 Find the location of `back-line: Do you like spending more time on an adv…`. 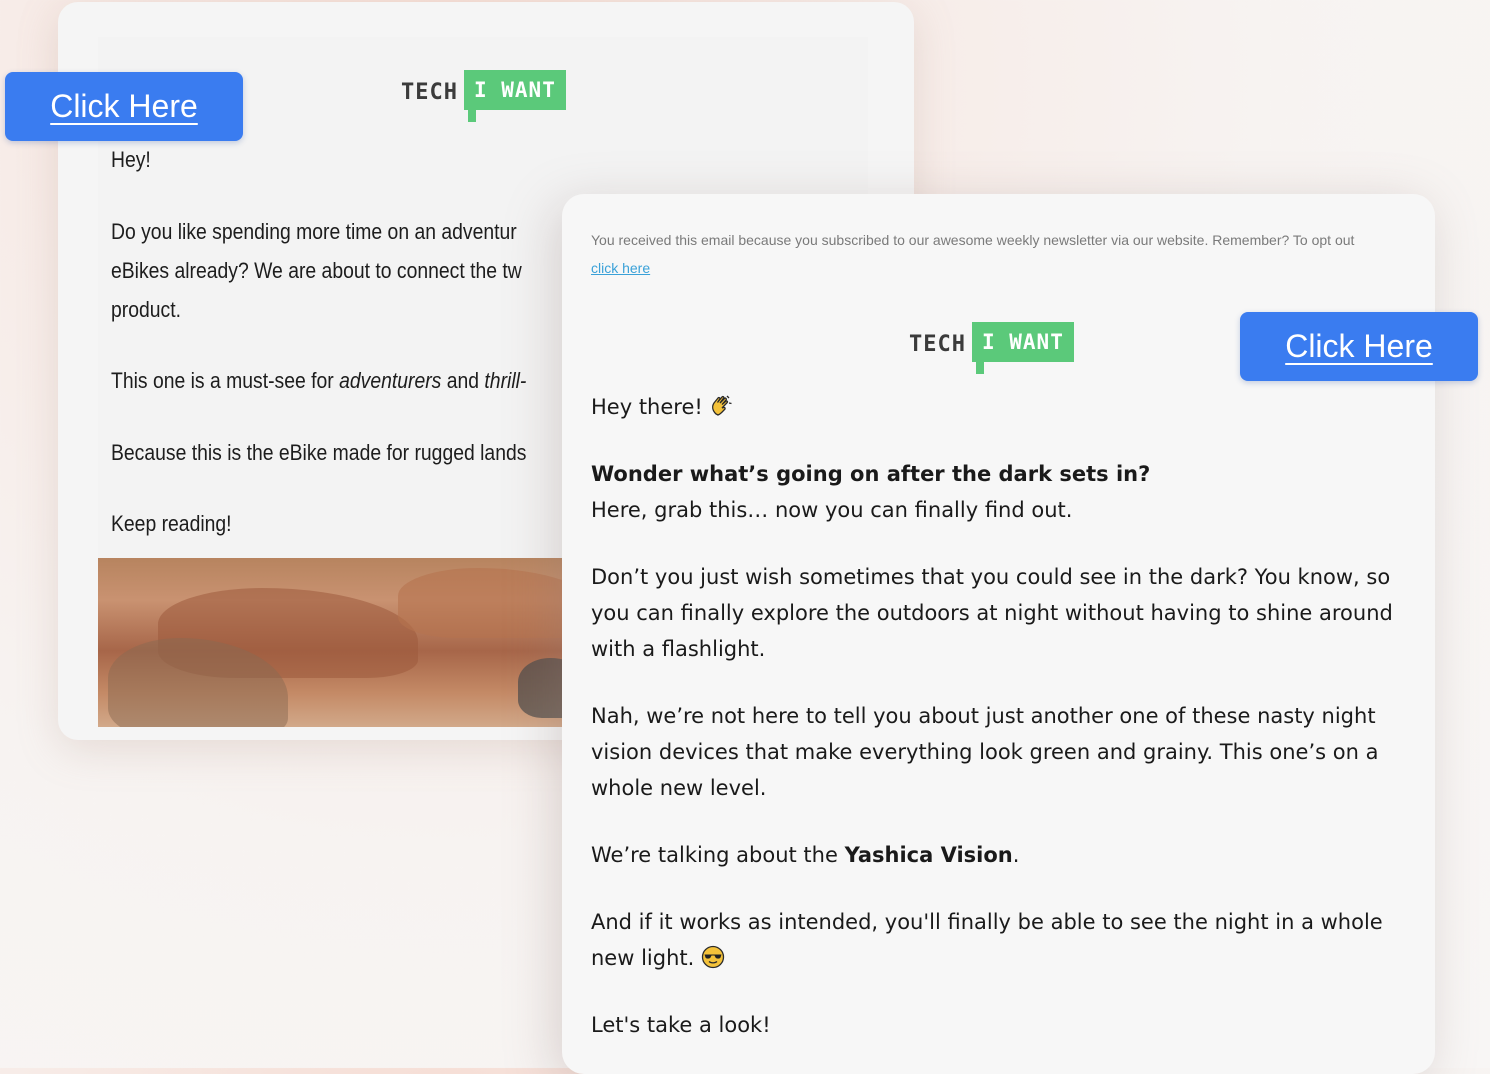

back-line: Do you like spending more time on an adv… is located at coordinates (314, 231).